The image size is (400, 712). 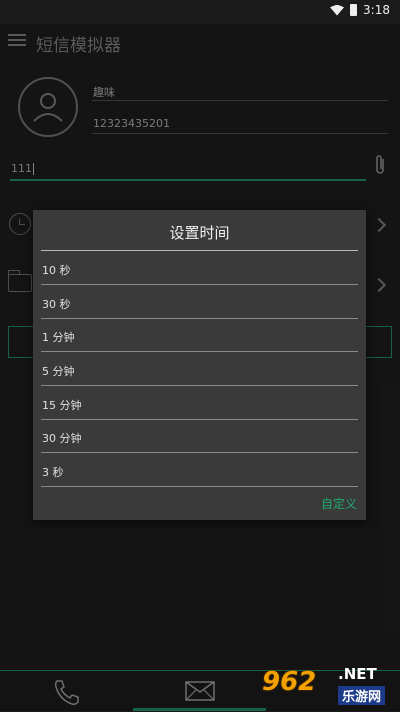 I want to click on watermark-site: 乐游网, so click(x=362, y=695).